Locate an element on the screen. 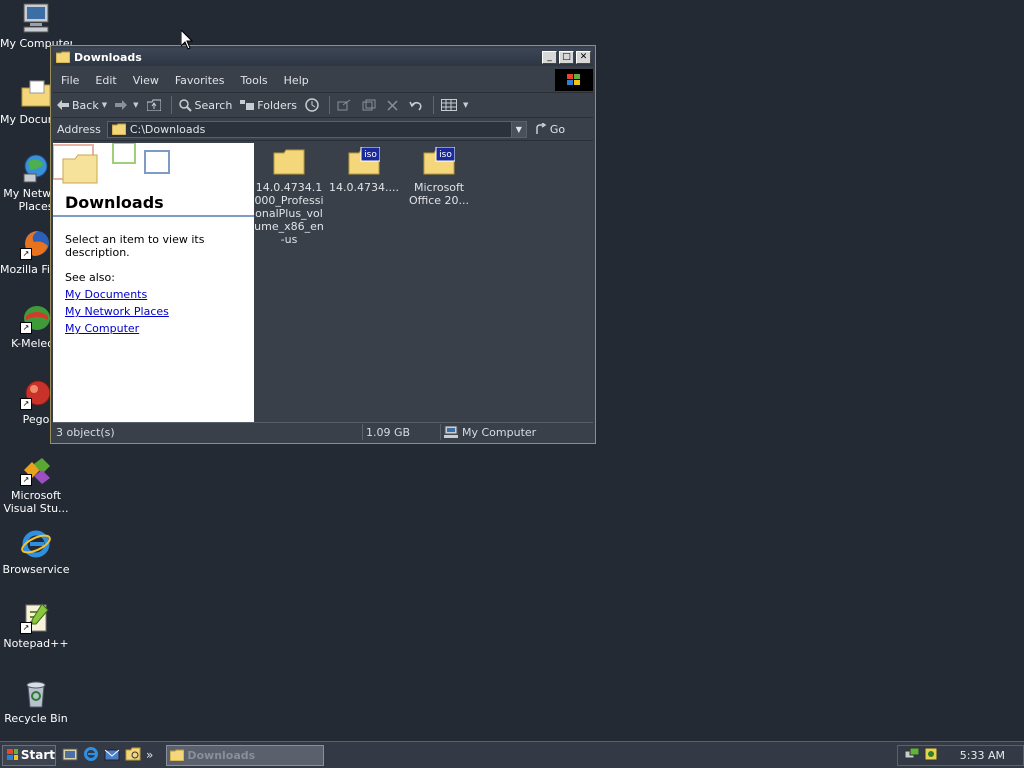  forward-arrow-icon is located at coordinates (121, 105).